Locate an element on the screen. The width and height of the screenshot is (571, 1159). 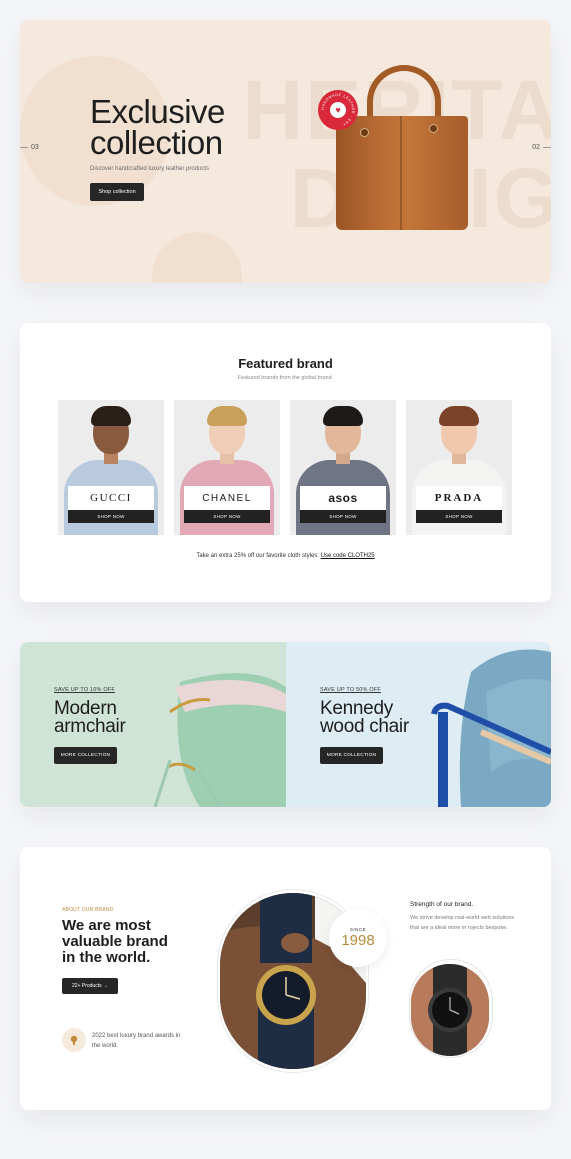
brand-logo-chanel: CHANEL is located at coordinates (227, 498).